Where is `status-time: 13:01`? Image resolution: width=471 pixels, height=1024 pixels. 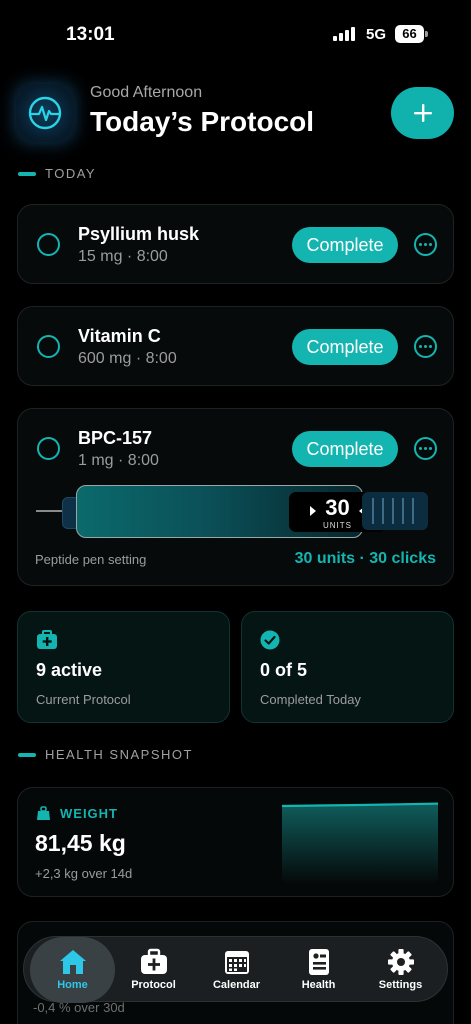
status-time: 13:01 is located at coordinates (90, 34).